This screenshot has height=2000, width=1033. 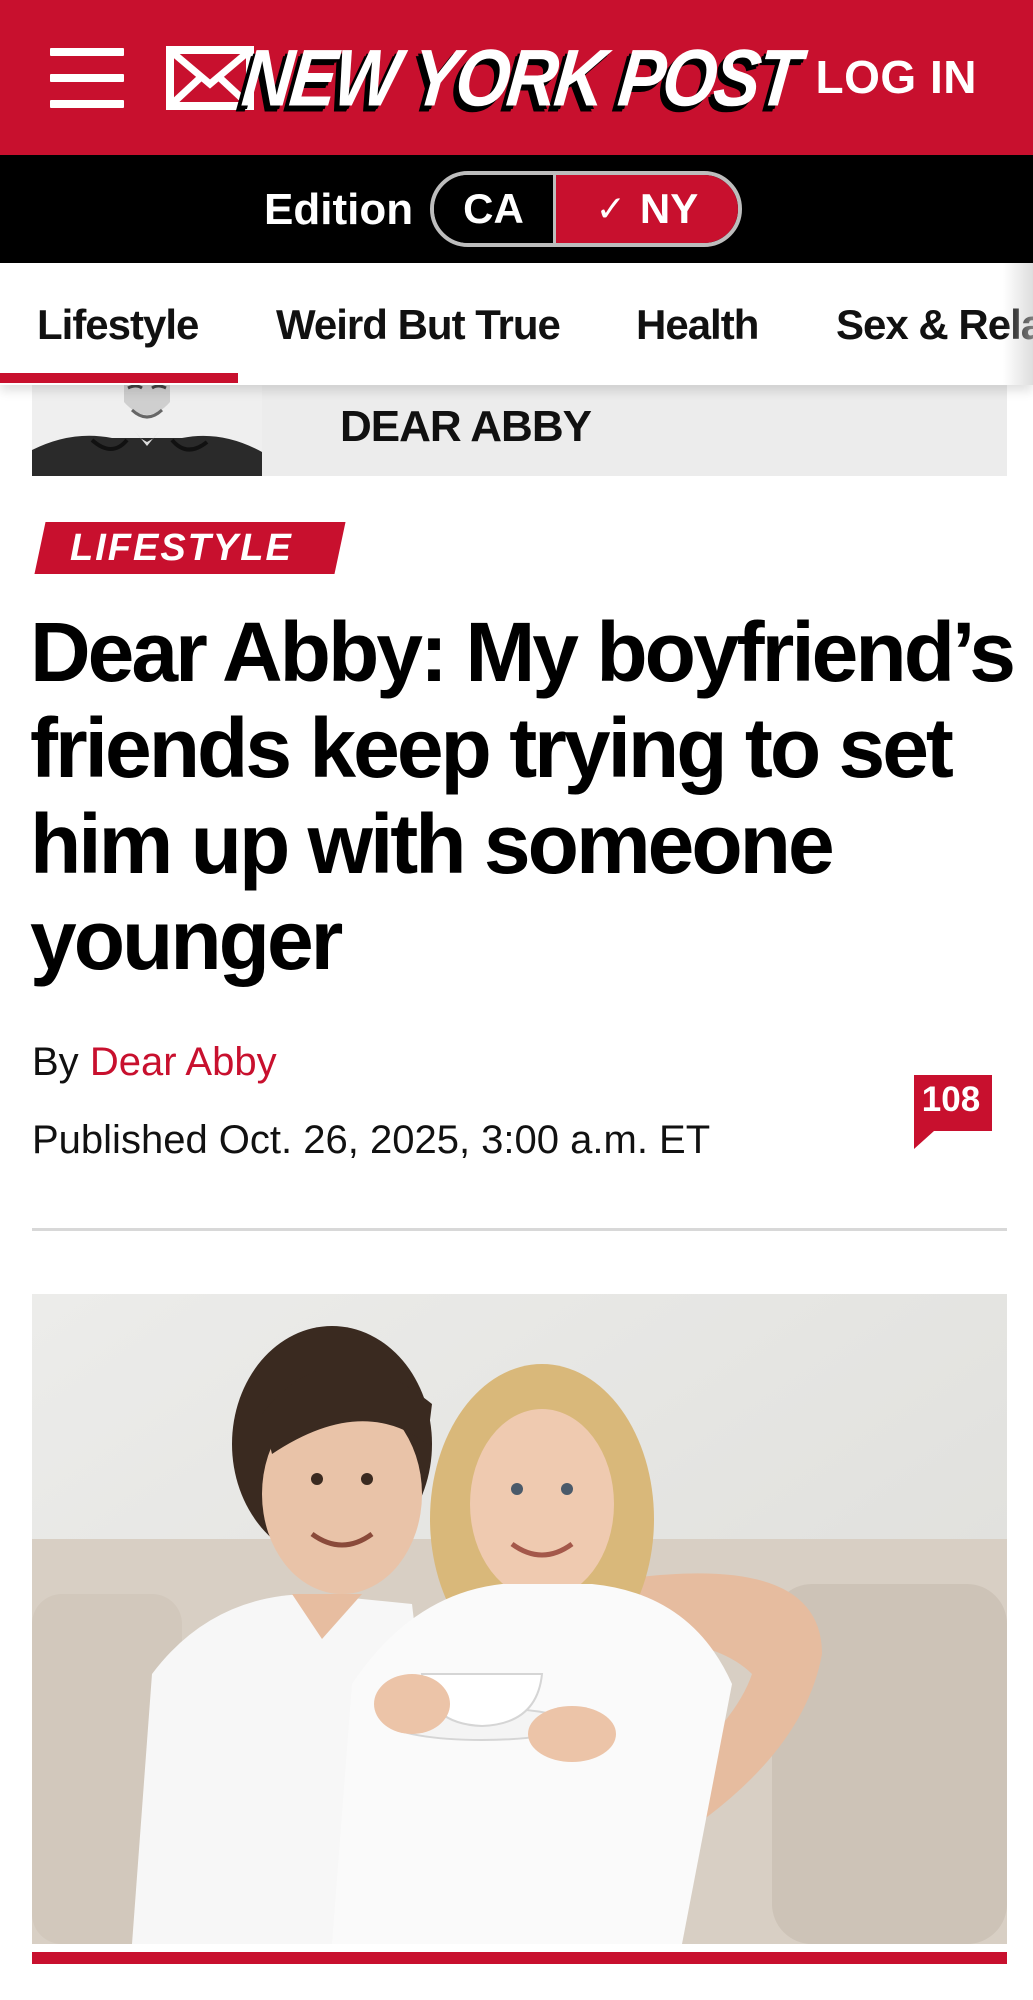 I want to click on hamburger-menu-icon, so click(x=87, y=78).